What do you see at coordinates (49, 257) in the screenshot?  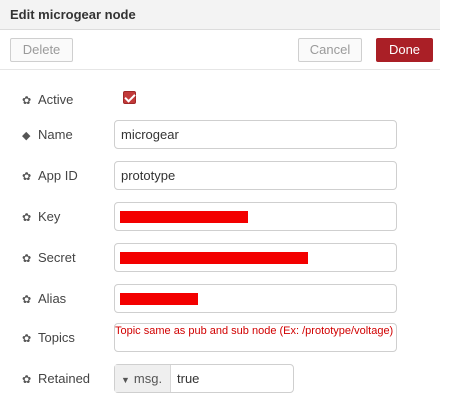 I see `secret-label: ✿ Secret` at bounding box center [49, 257].